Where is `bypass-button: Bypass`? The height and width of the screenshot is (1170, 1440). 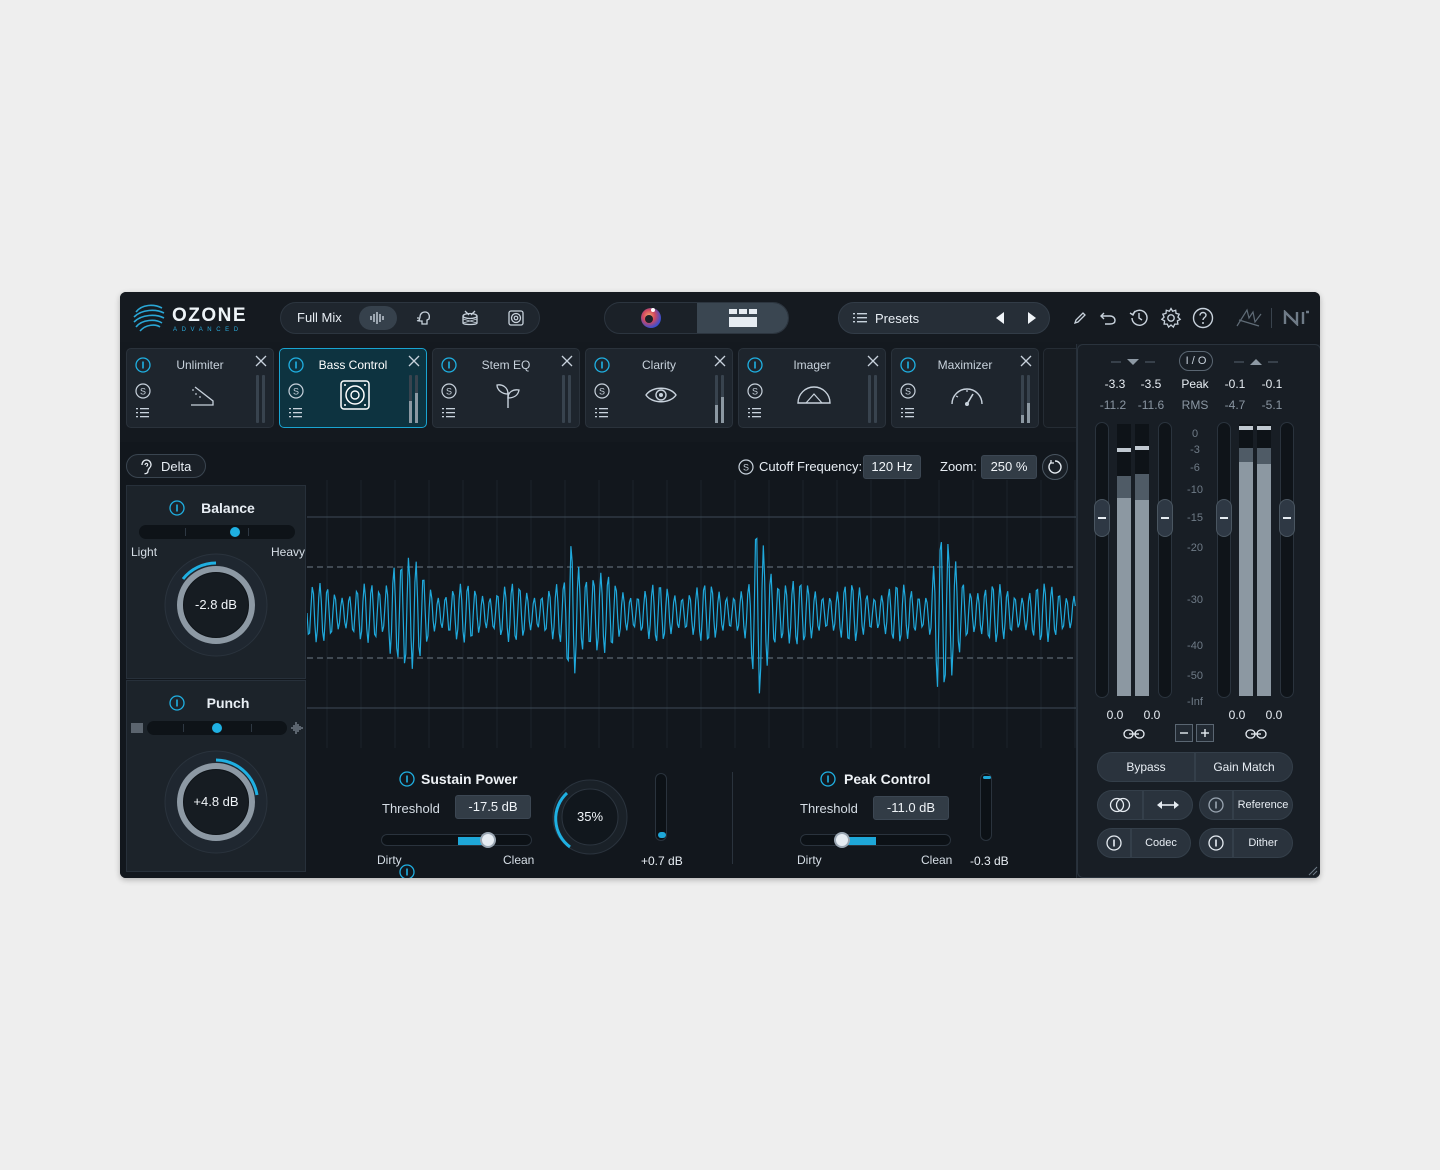 bypass-button: Bypass is located at coordinates (1146, 767).